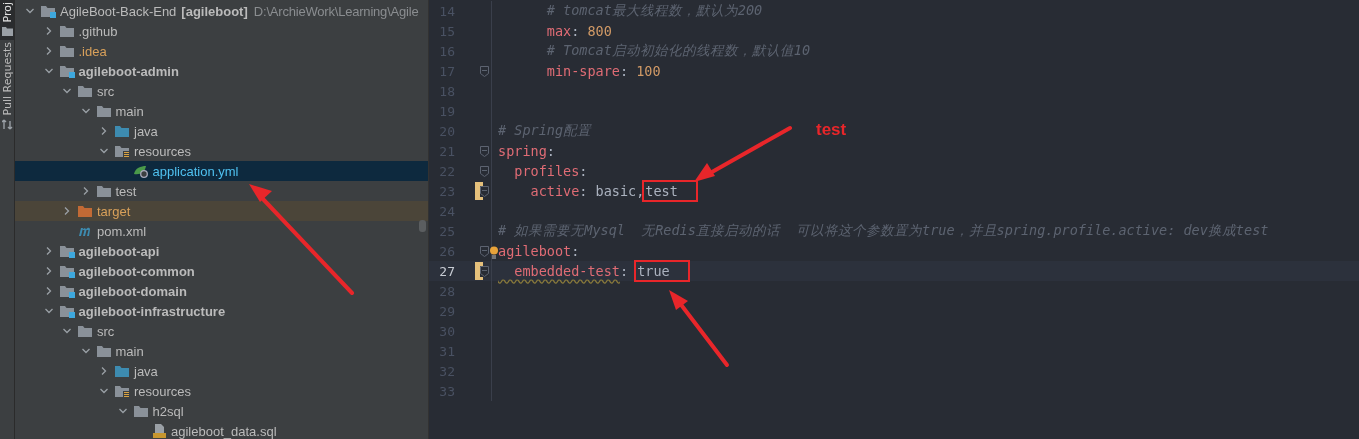 Image resolution: width=1359 pixels, height=439 pixels. Describe the element at coordinates (558, 31) in the screenshot. I see `code-token: max` at that location.